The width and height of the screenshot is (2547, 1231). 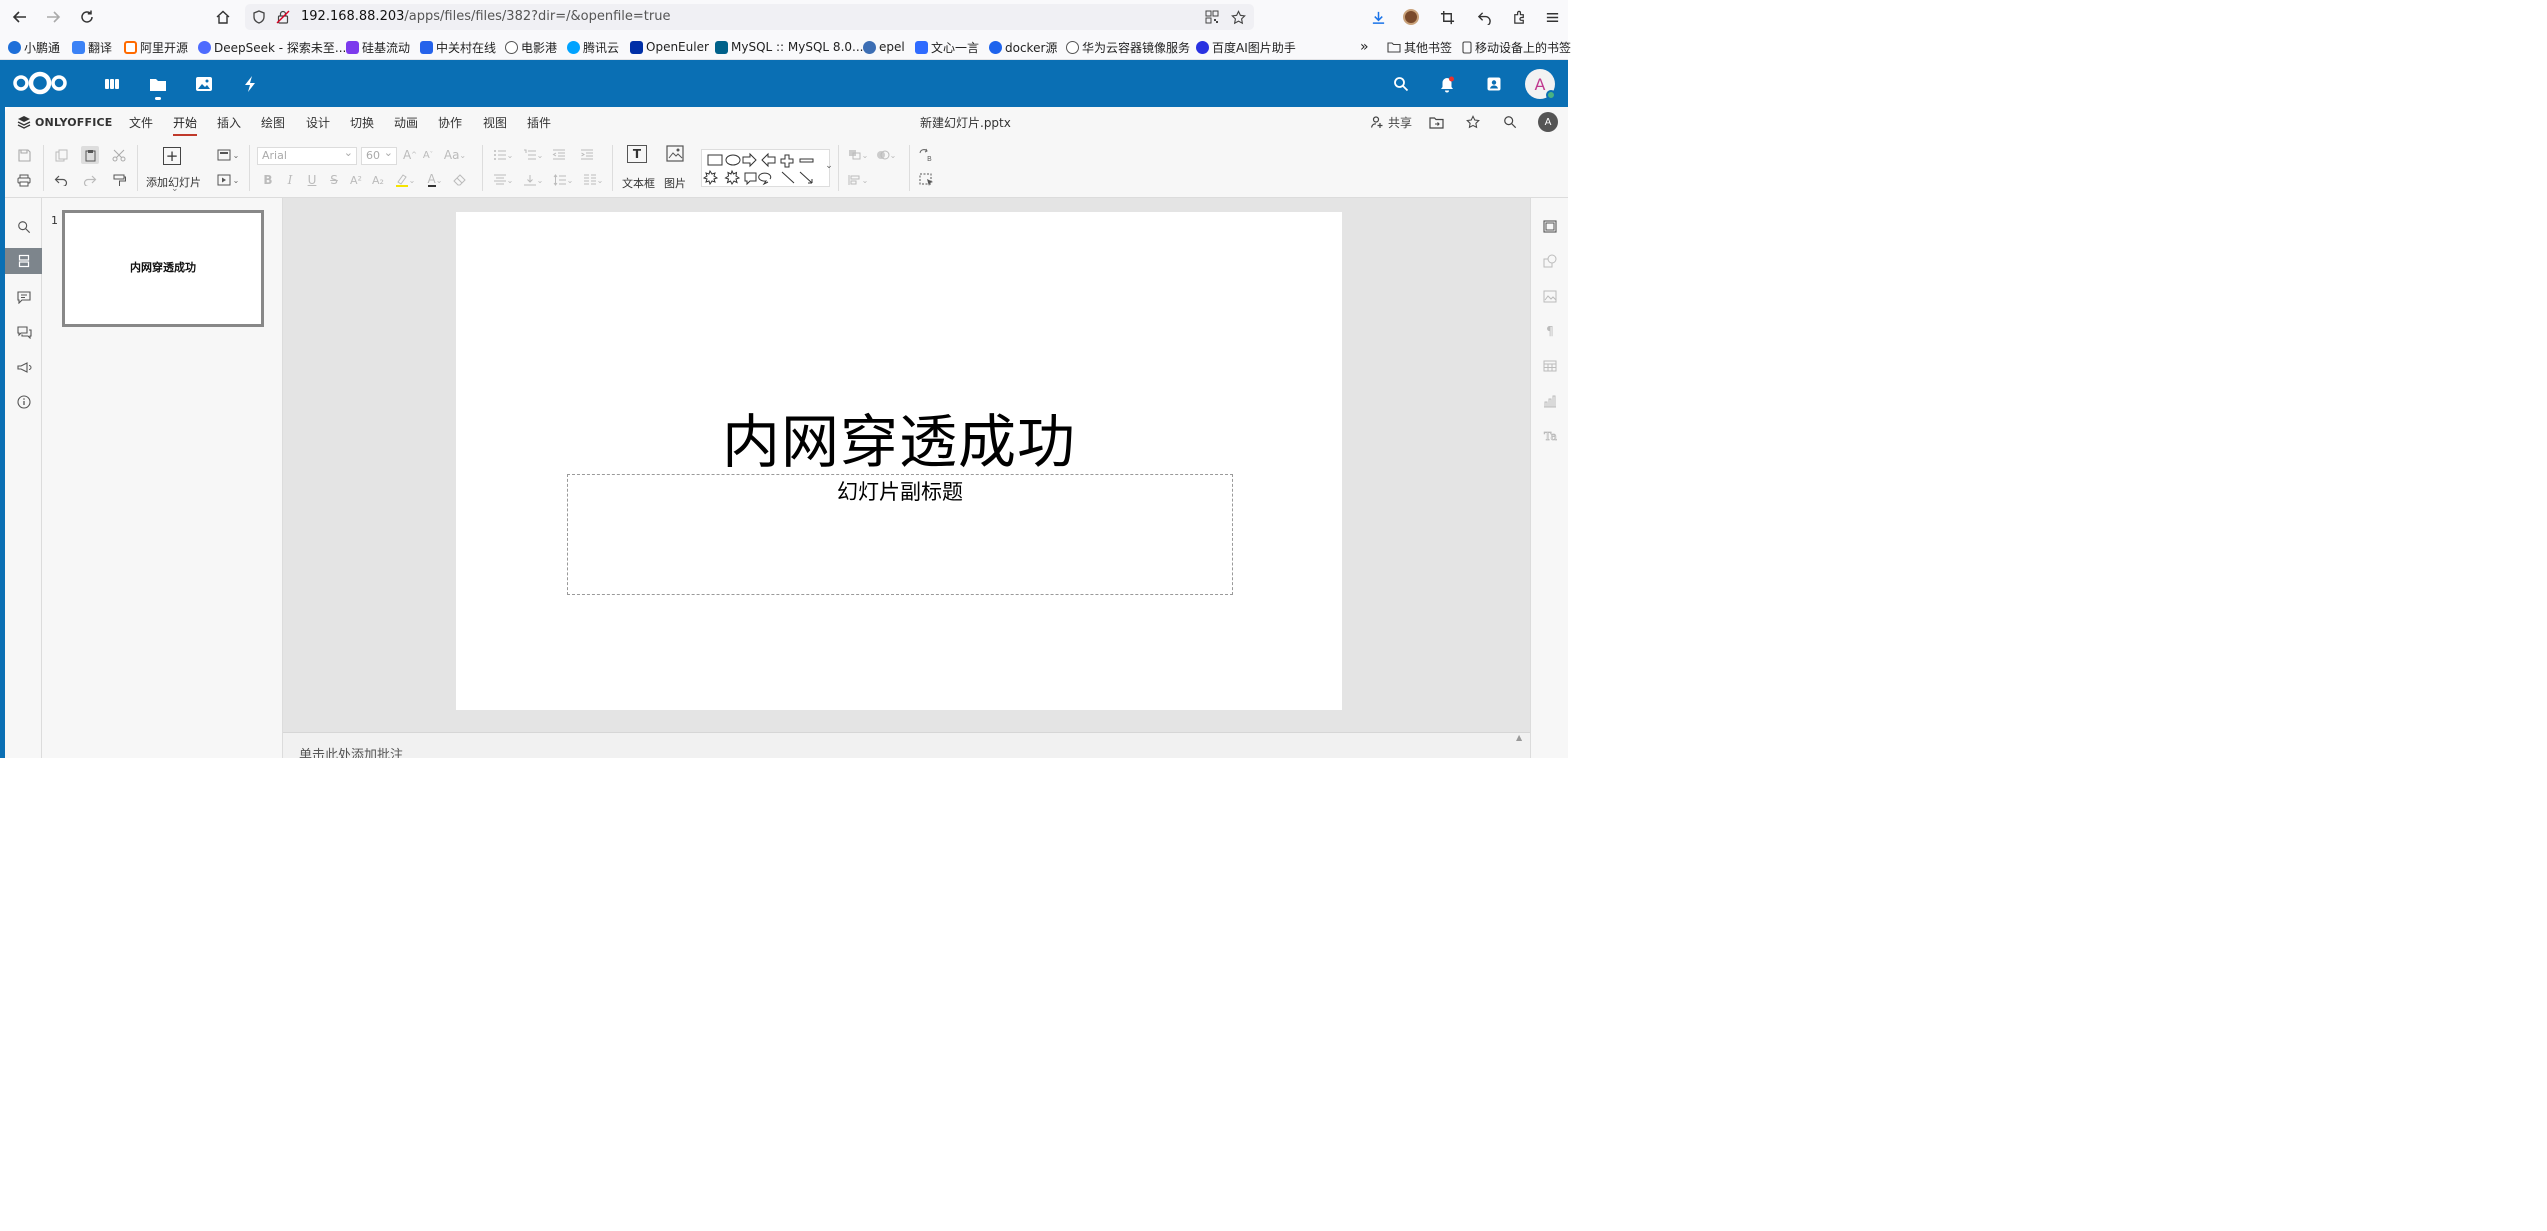 I want to click on text-art-settings-icon: Ta, so click(x=1550, y=436).